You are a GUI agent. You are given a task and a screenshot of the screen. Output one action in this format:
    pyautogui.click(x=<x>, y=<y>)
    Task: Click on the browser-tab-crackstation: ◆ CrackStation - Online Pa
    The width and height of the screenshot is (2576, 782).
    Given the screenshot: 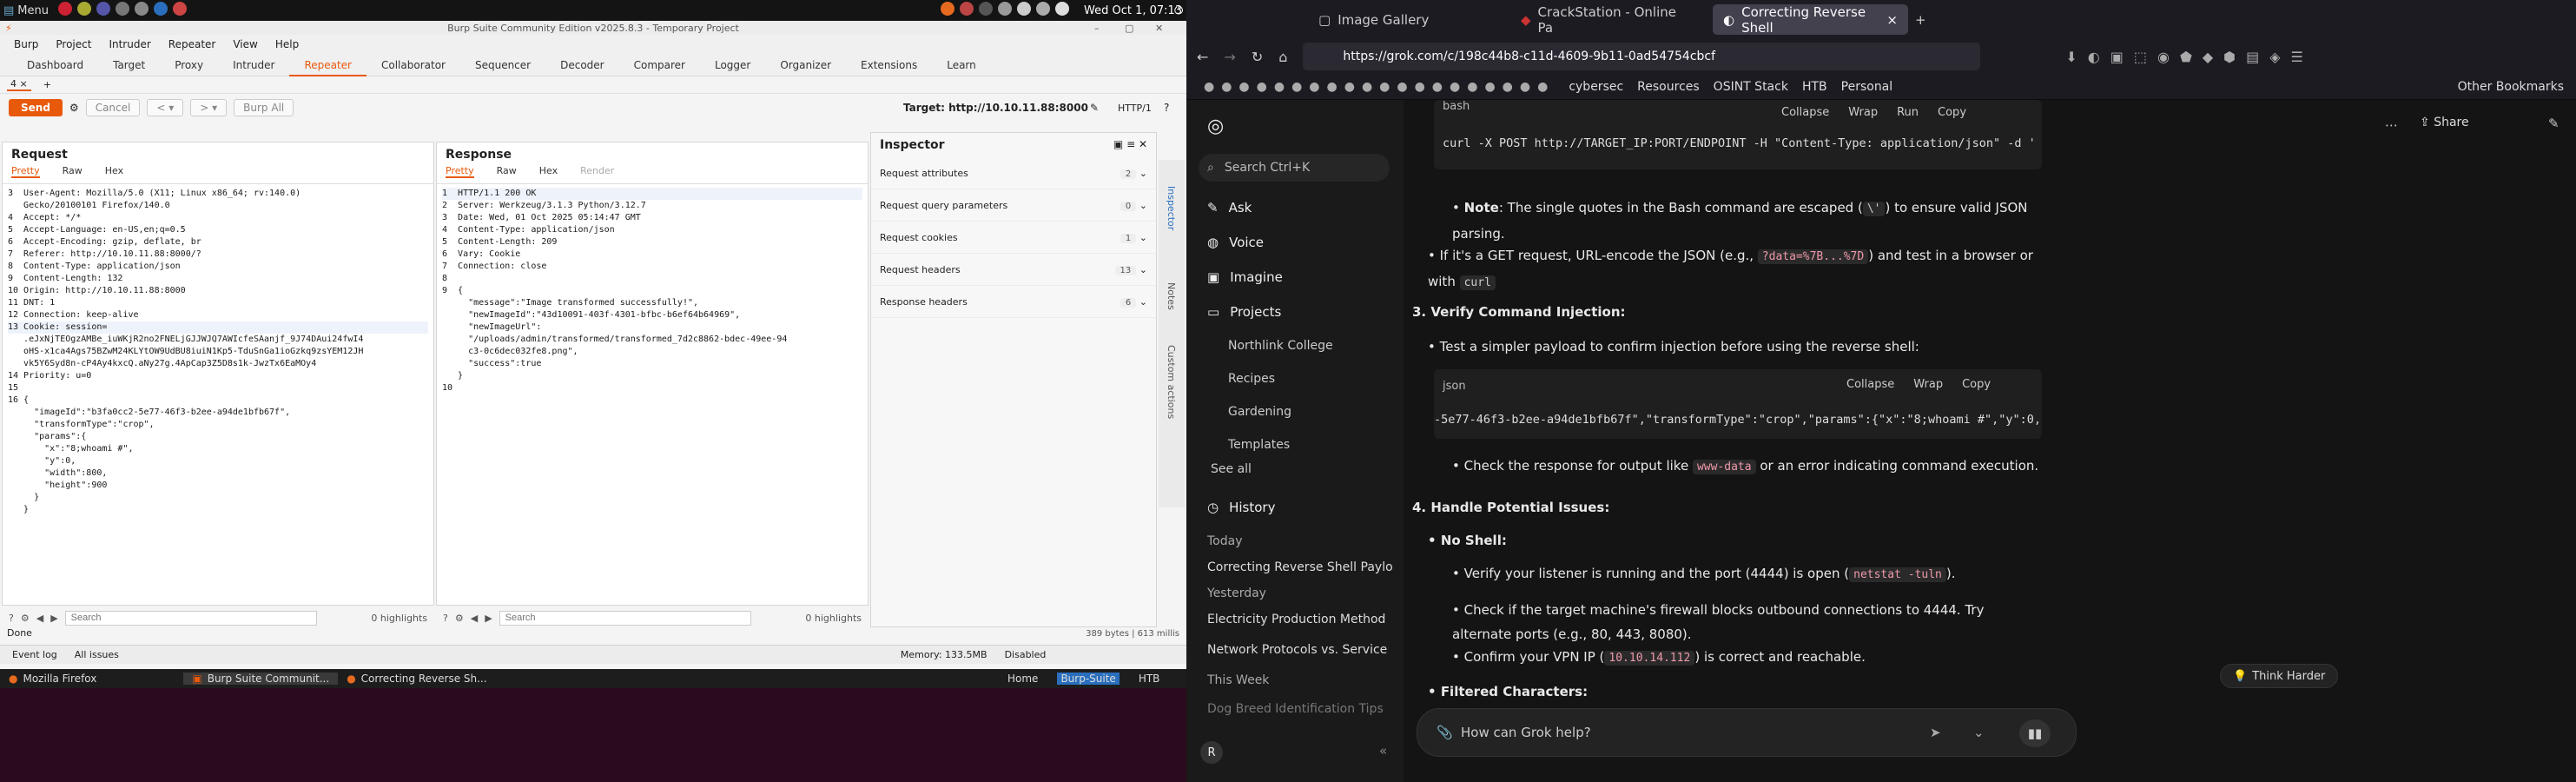 What is the action you would take?
    pyautogui.click(x=1608, y=20)
    